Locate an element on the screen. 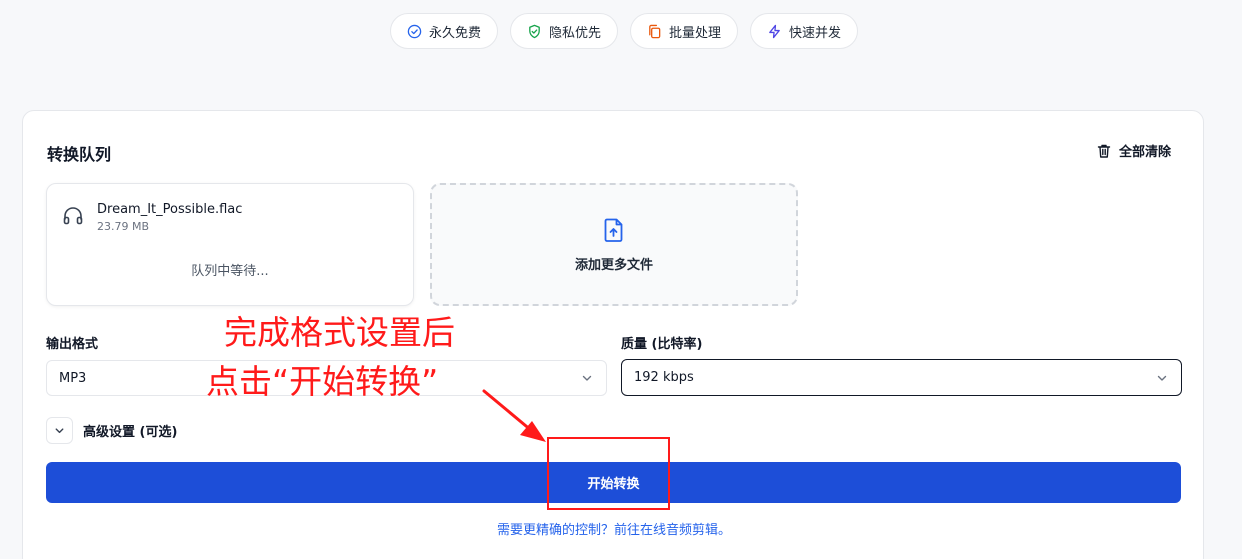 The image size is (1242, 559). badge-privacy: 隐私优先 is located at coordinates (563, 31).